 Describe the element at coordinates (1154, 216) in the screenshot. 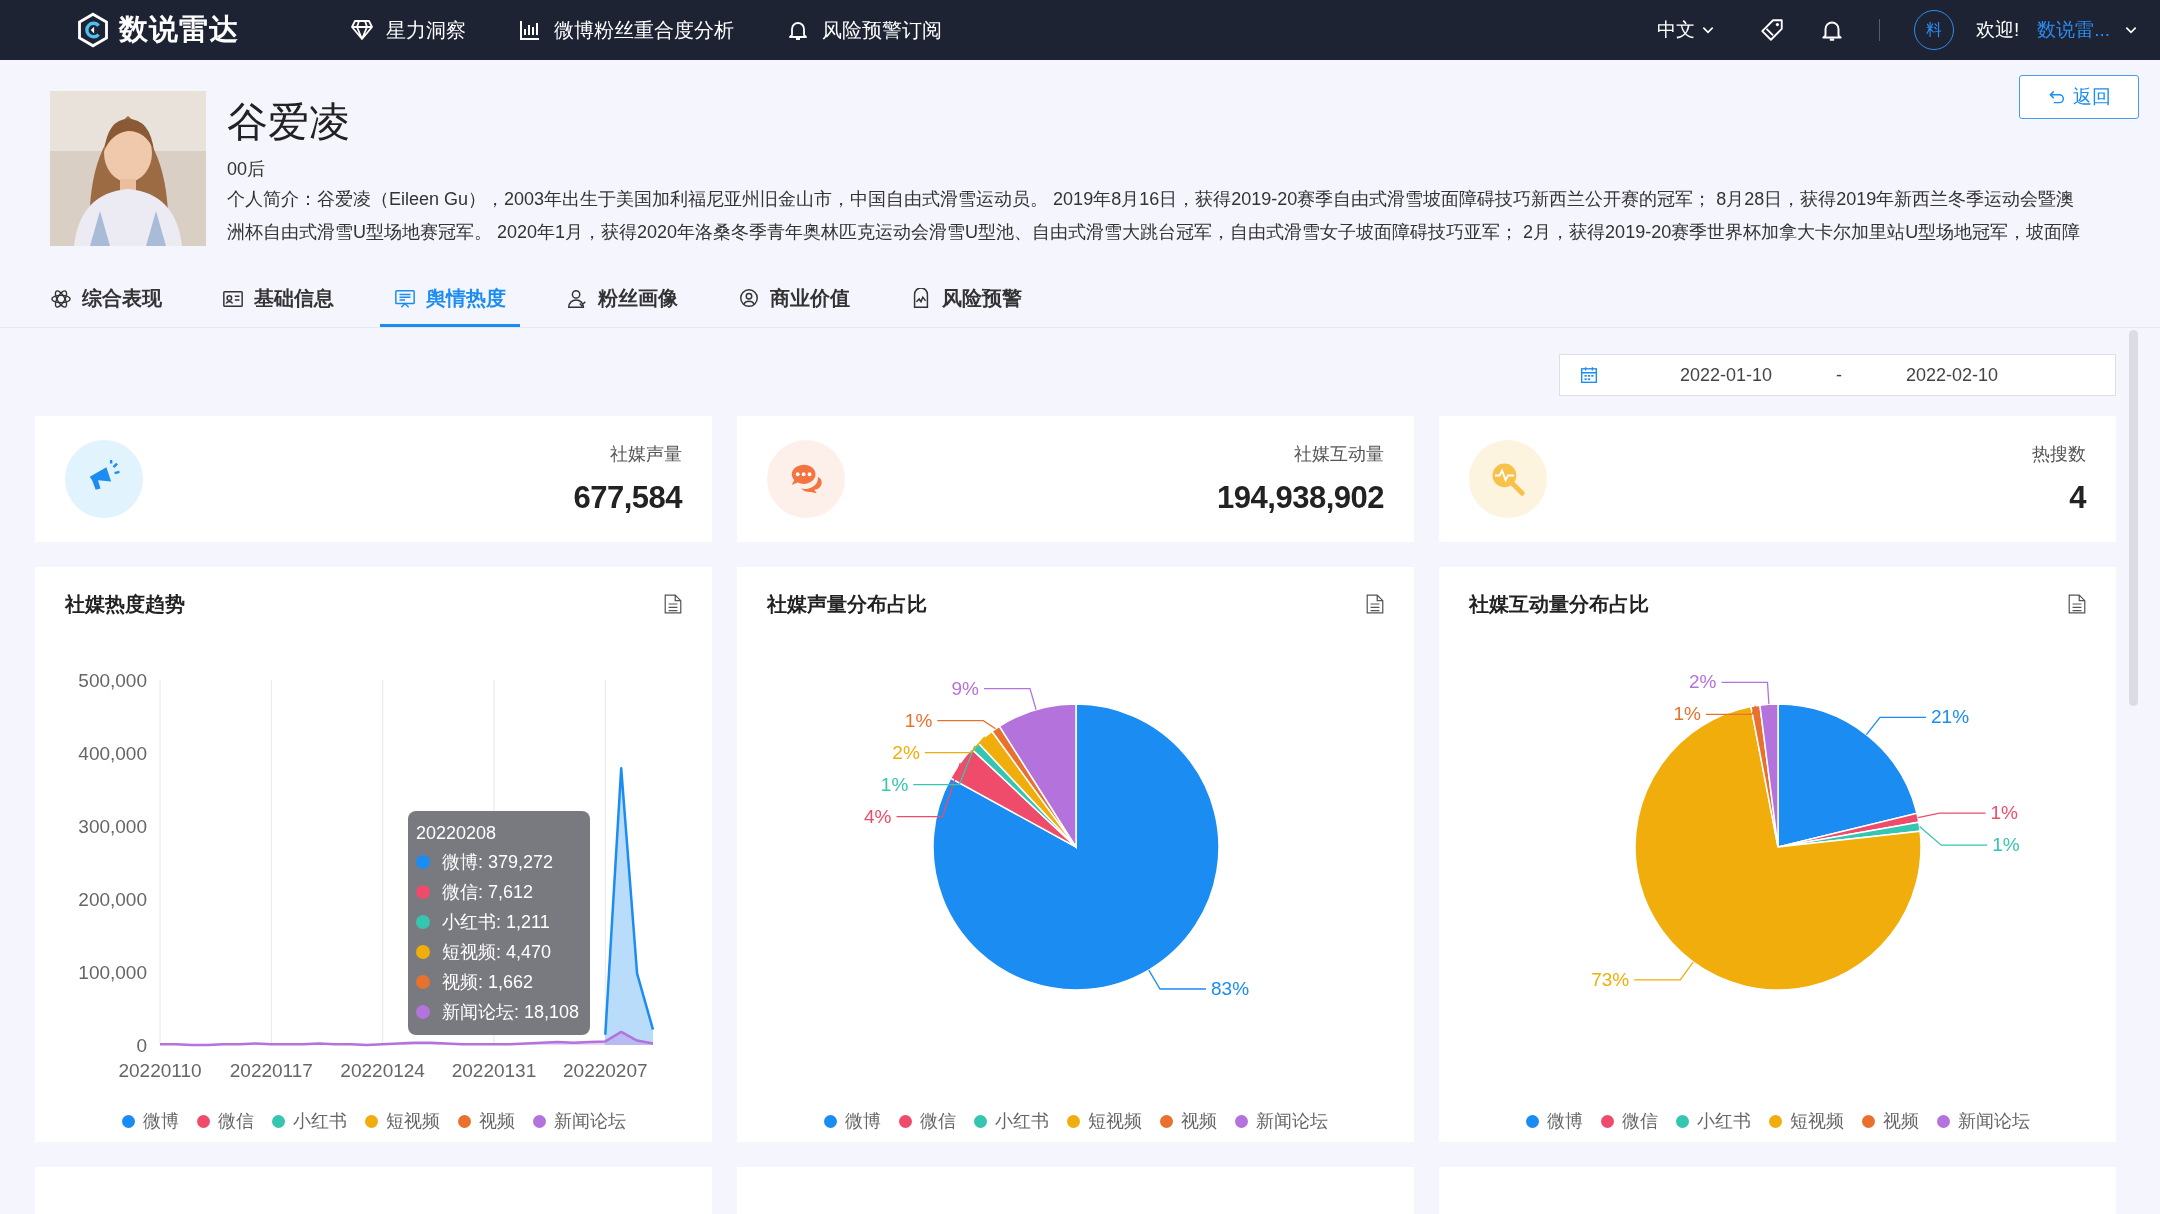

I see `biography-text: 个人简介：谷爱凌（Eileen Gu），2003年出生于美国加利福尼亚州旧金山市，中国自由式滑雪运动员。 2019年8月16日，获得2019-20赛季自由式滑雪坡面障碍技巧新西兰公开赛的冠军； 8月28日，获得2019年新西兰冬季运动会暨澳洲杯自由式滑雪U型场地赛冠军。 2020年1月，获得2020年洛桑冬季青年奥林匹克运动会滑雪U型池、自由式滑雪大跳台冠军，自由式滑雪女子坡面障碍技巧亚军； 2月，获得2019-20赛季世界杯加拿大卡尔加里站U型场地冠军，坡面障` at that location.